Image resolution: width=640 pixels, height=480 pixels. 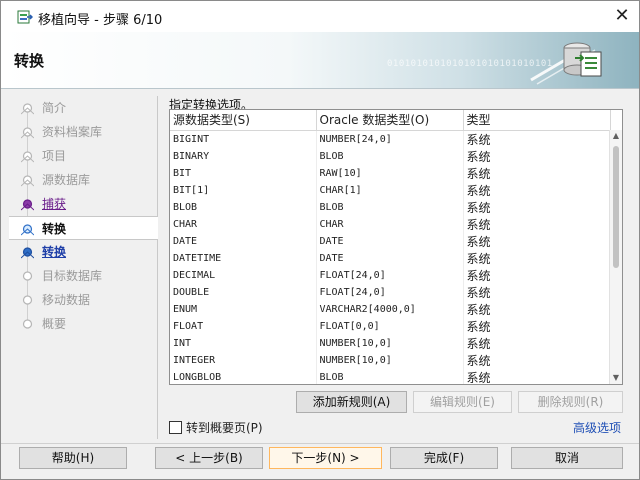 I want to click on table-row: LONGBLOB BLOB 系统, so click(x=390, y=376).